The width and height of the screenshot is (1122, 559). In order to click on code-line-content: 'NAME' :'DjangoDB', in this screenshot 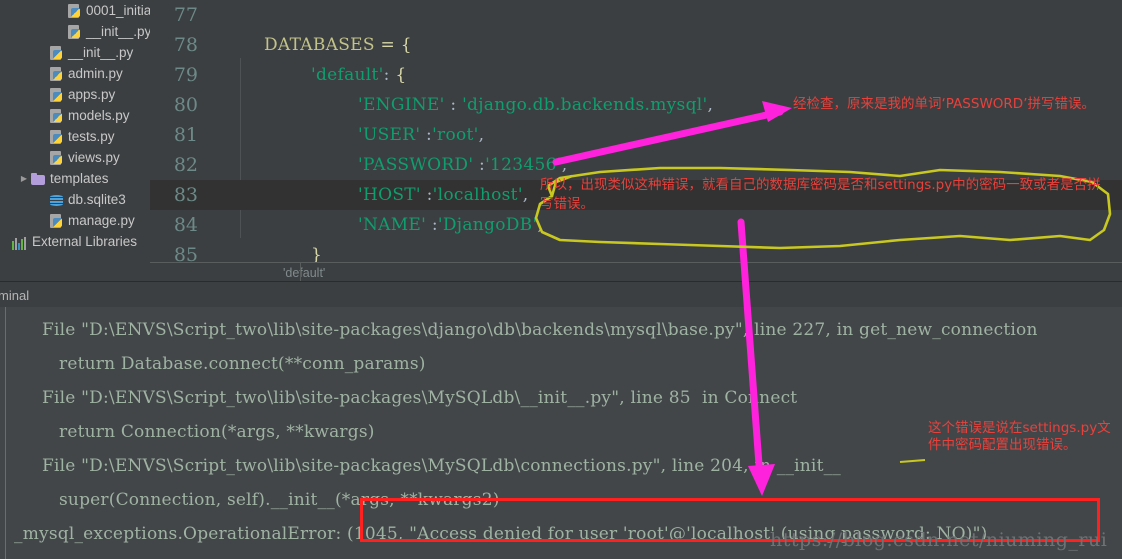, I will do `click(665, 225)`.